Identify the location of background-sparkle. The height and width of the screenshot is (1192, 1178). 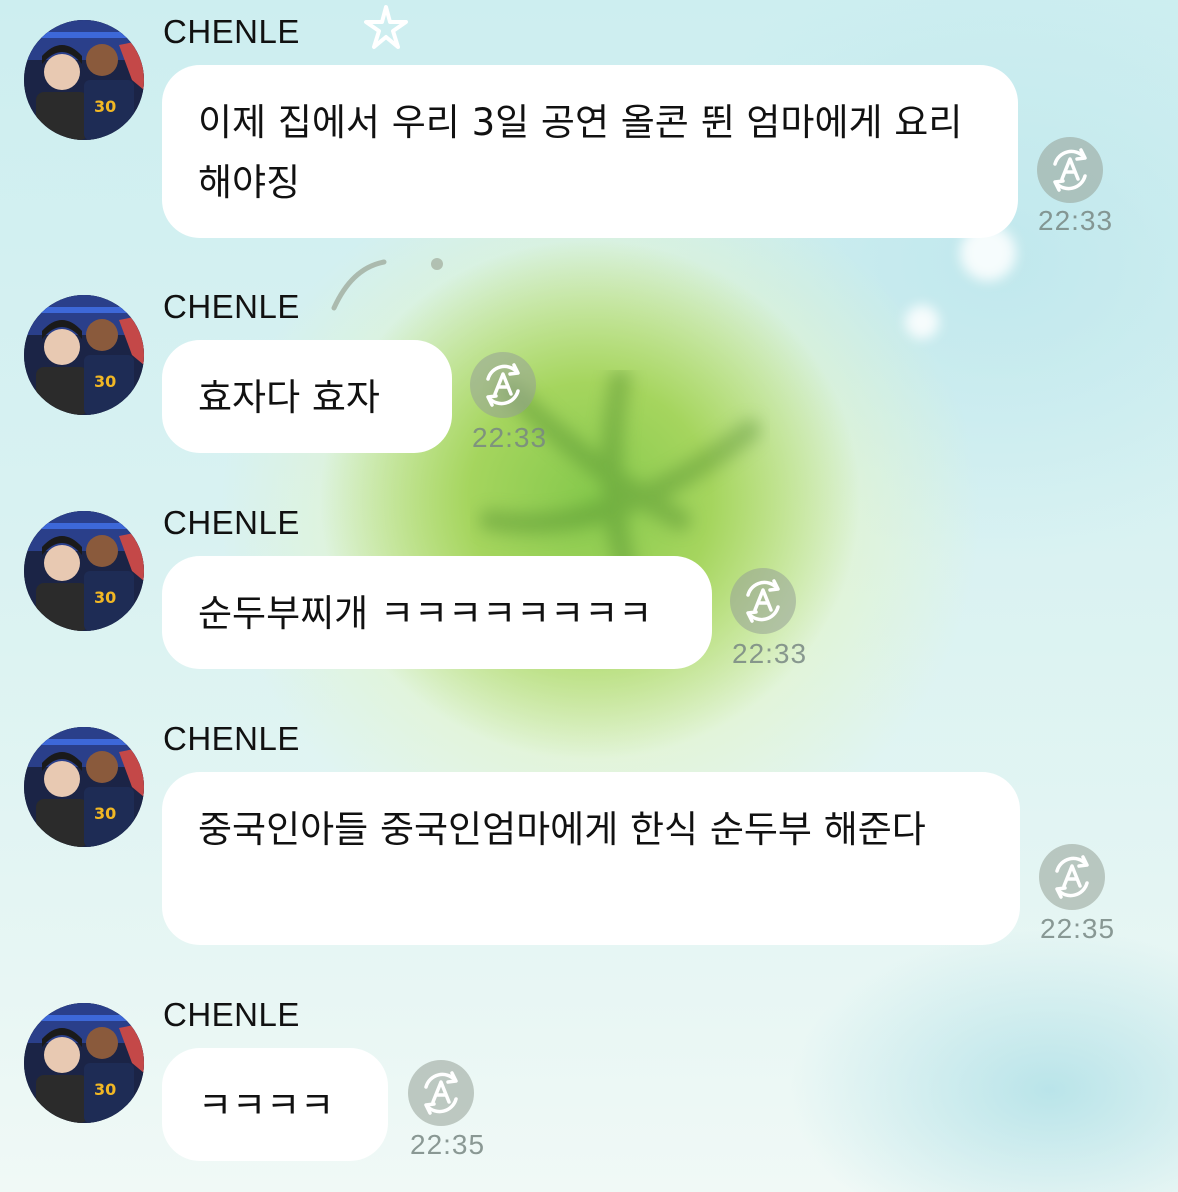
(922, 322).